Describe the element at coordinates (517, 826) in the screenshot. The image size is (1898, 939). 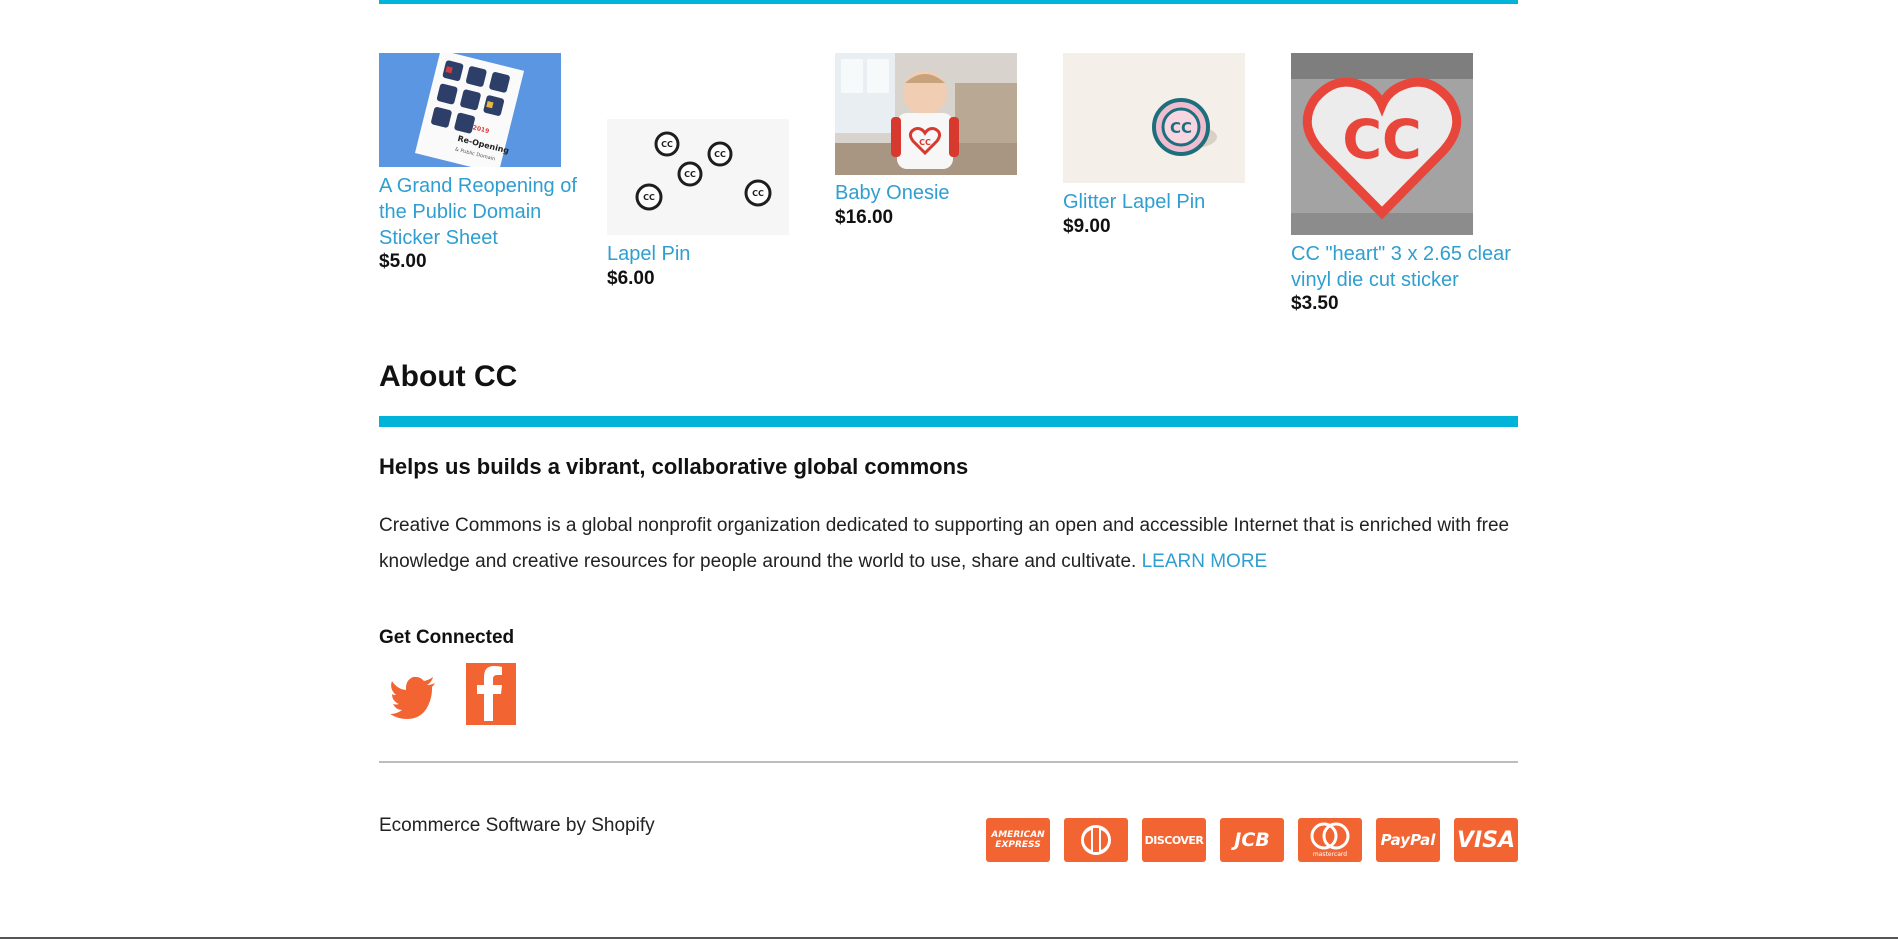
I see `shopify-credit: Ecommerce Software by Shopify` at that location.